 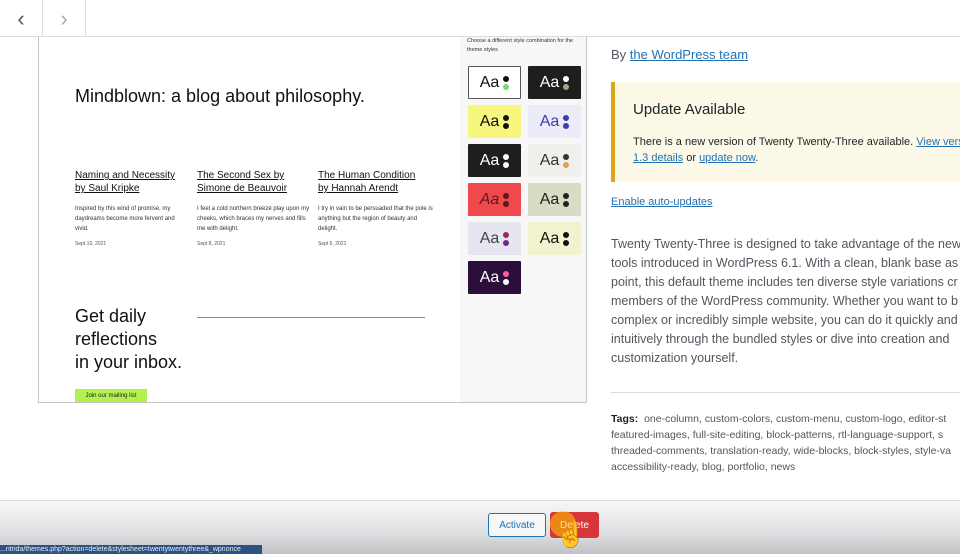 What do you see at coordinates (332, 244) in the screenshot?
I see `preview-post-date: Sept 6, 2021` at bounding box center [332, 244].